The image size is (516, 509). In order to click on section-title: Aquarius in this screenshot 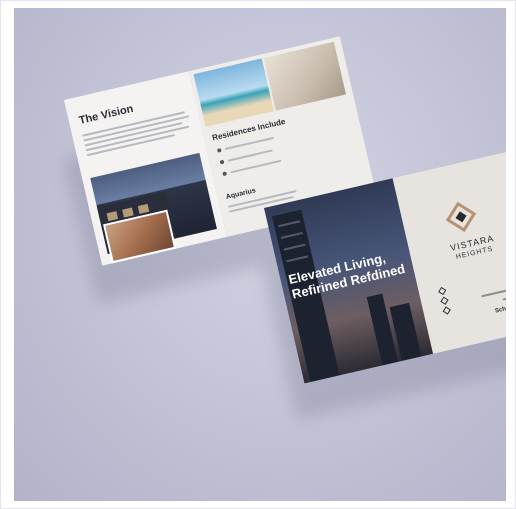, I will do `click(241, 194)`.